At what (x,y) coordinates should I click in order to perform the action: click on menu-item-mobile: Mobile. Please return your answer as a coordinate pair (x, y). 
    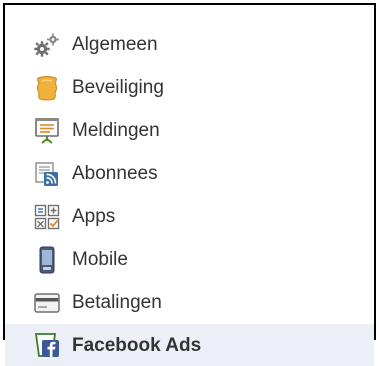
    Looking at the image, I should click on (189, 259).